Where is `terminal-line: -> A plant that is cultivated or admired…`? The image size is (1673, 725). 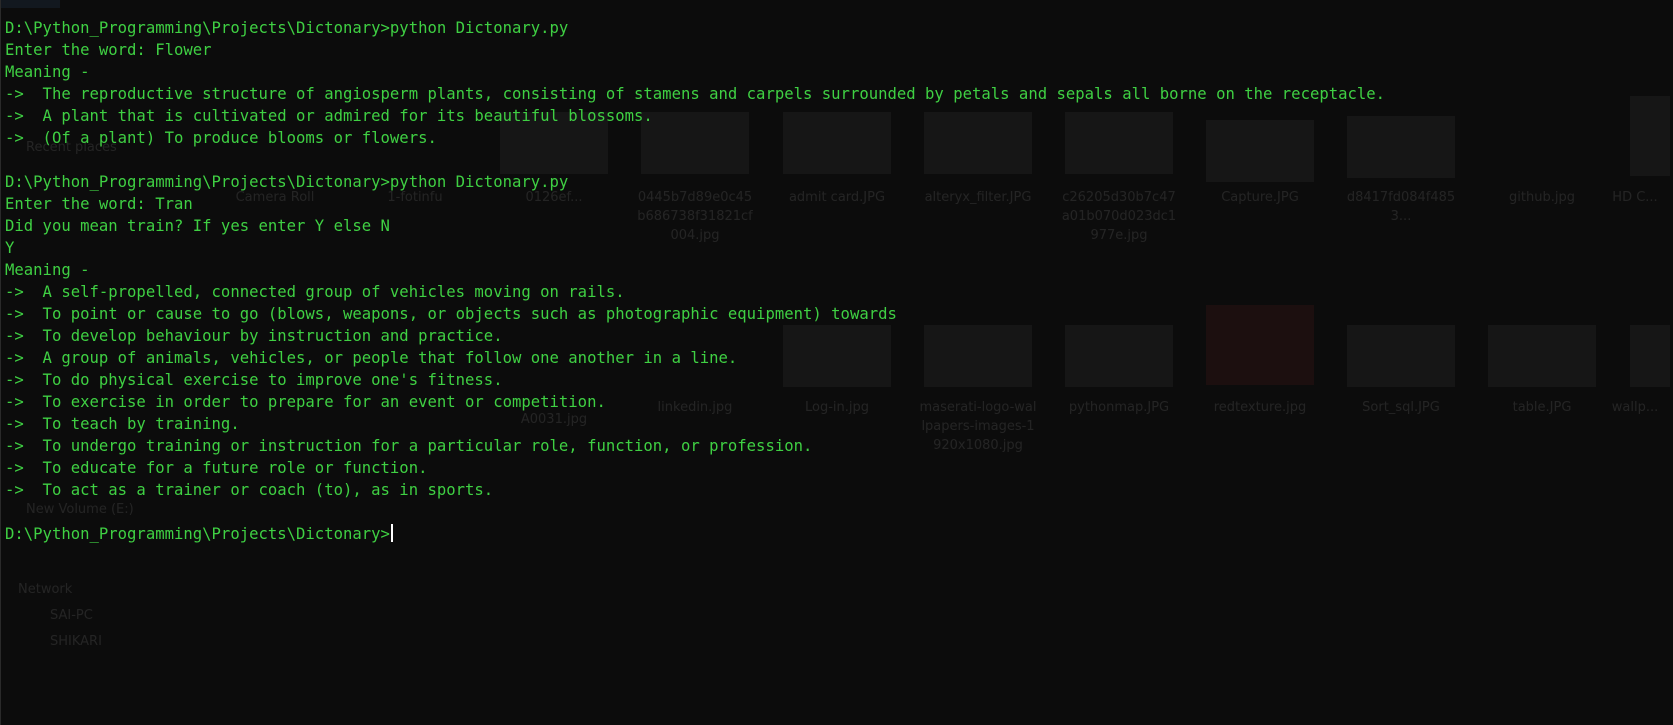 terminal-line: -> A plant that is cultivated or admired… is located at coordinates (329, 116).